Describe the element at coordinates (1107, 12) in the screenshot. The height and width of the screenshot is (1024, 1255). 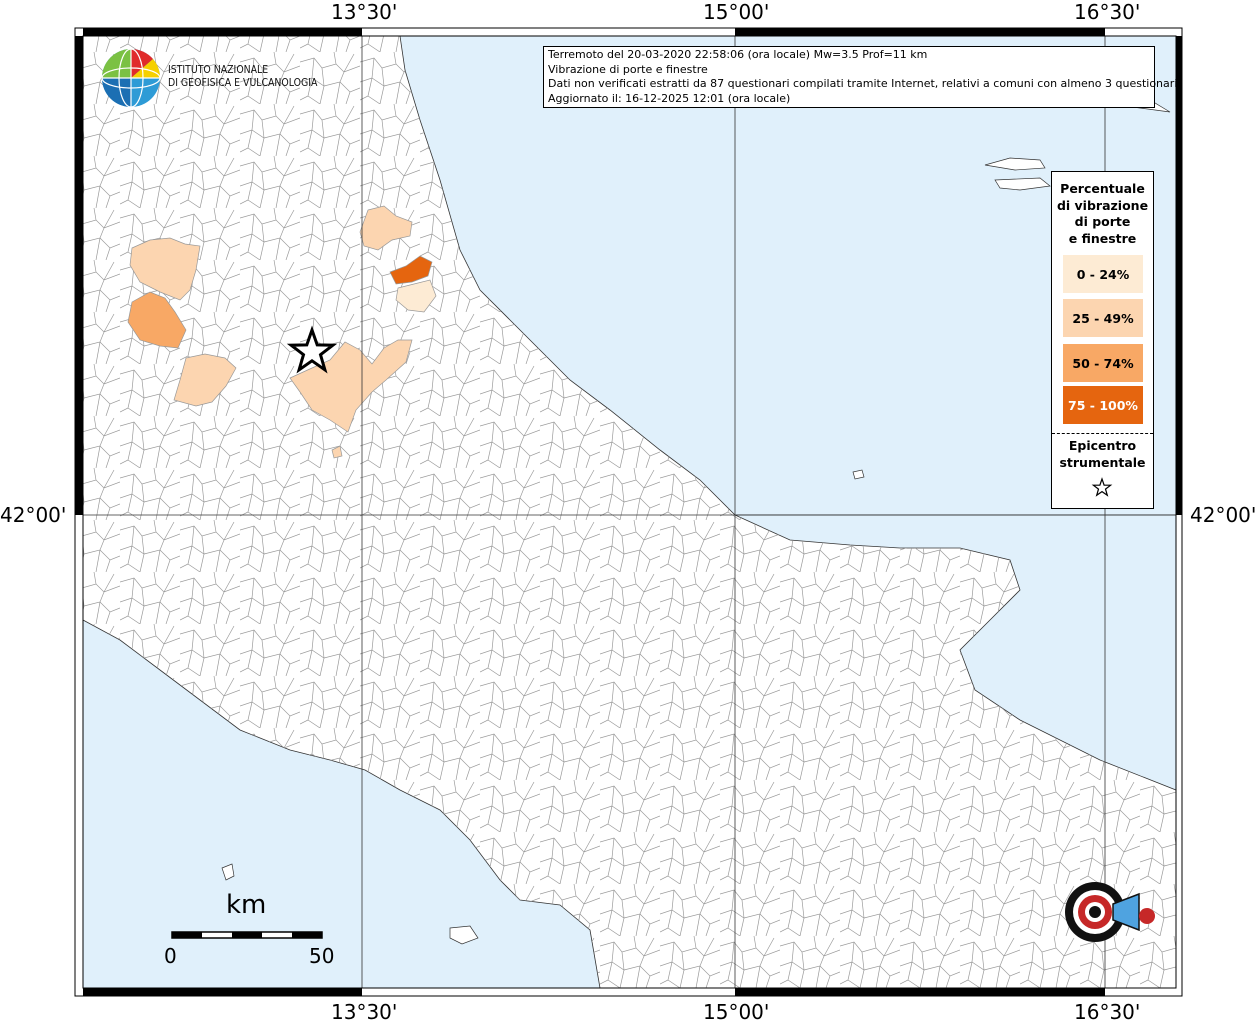
I see `lon-label-top-3: 16°30'` at that location.